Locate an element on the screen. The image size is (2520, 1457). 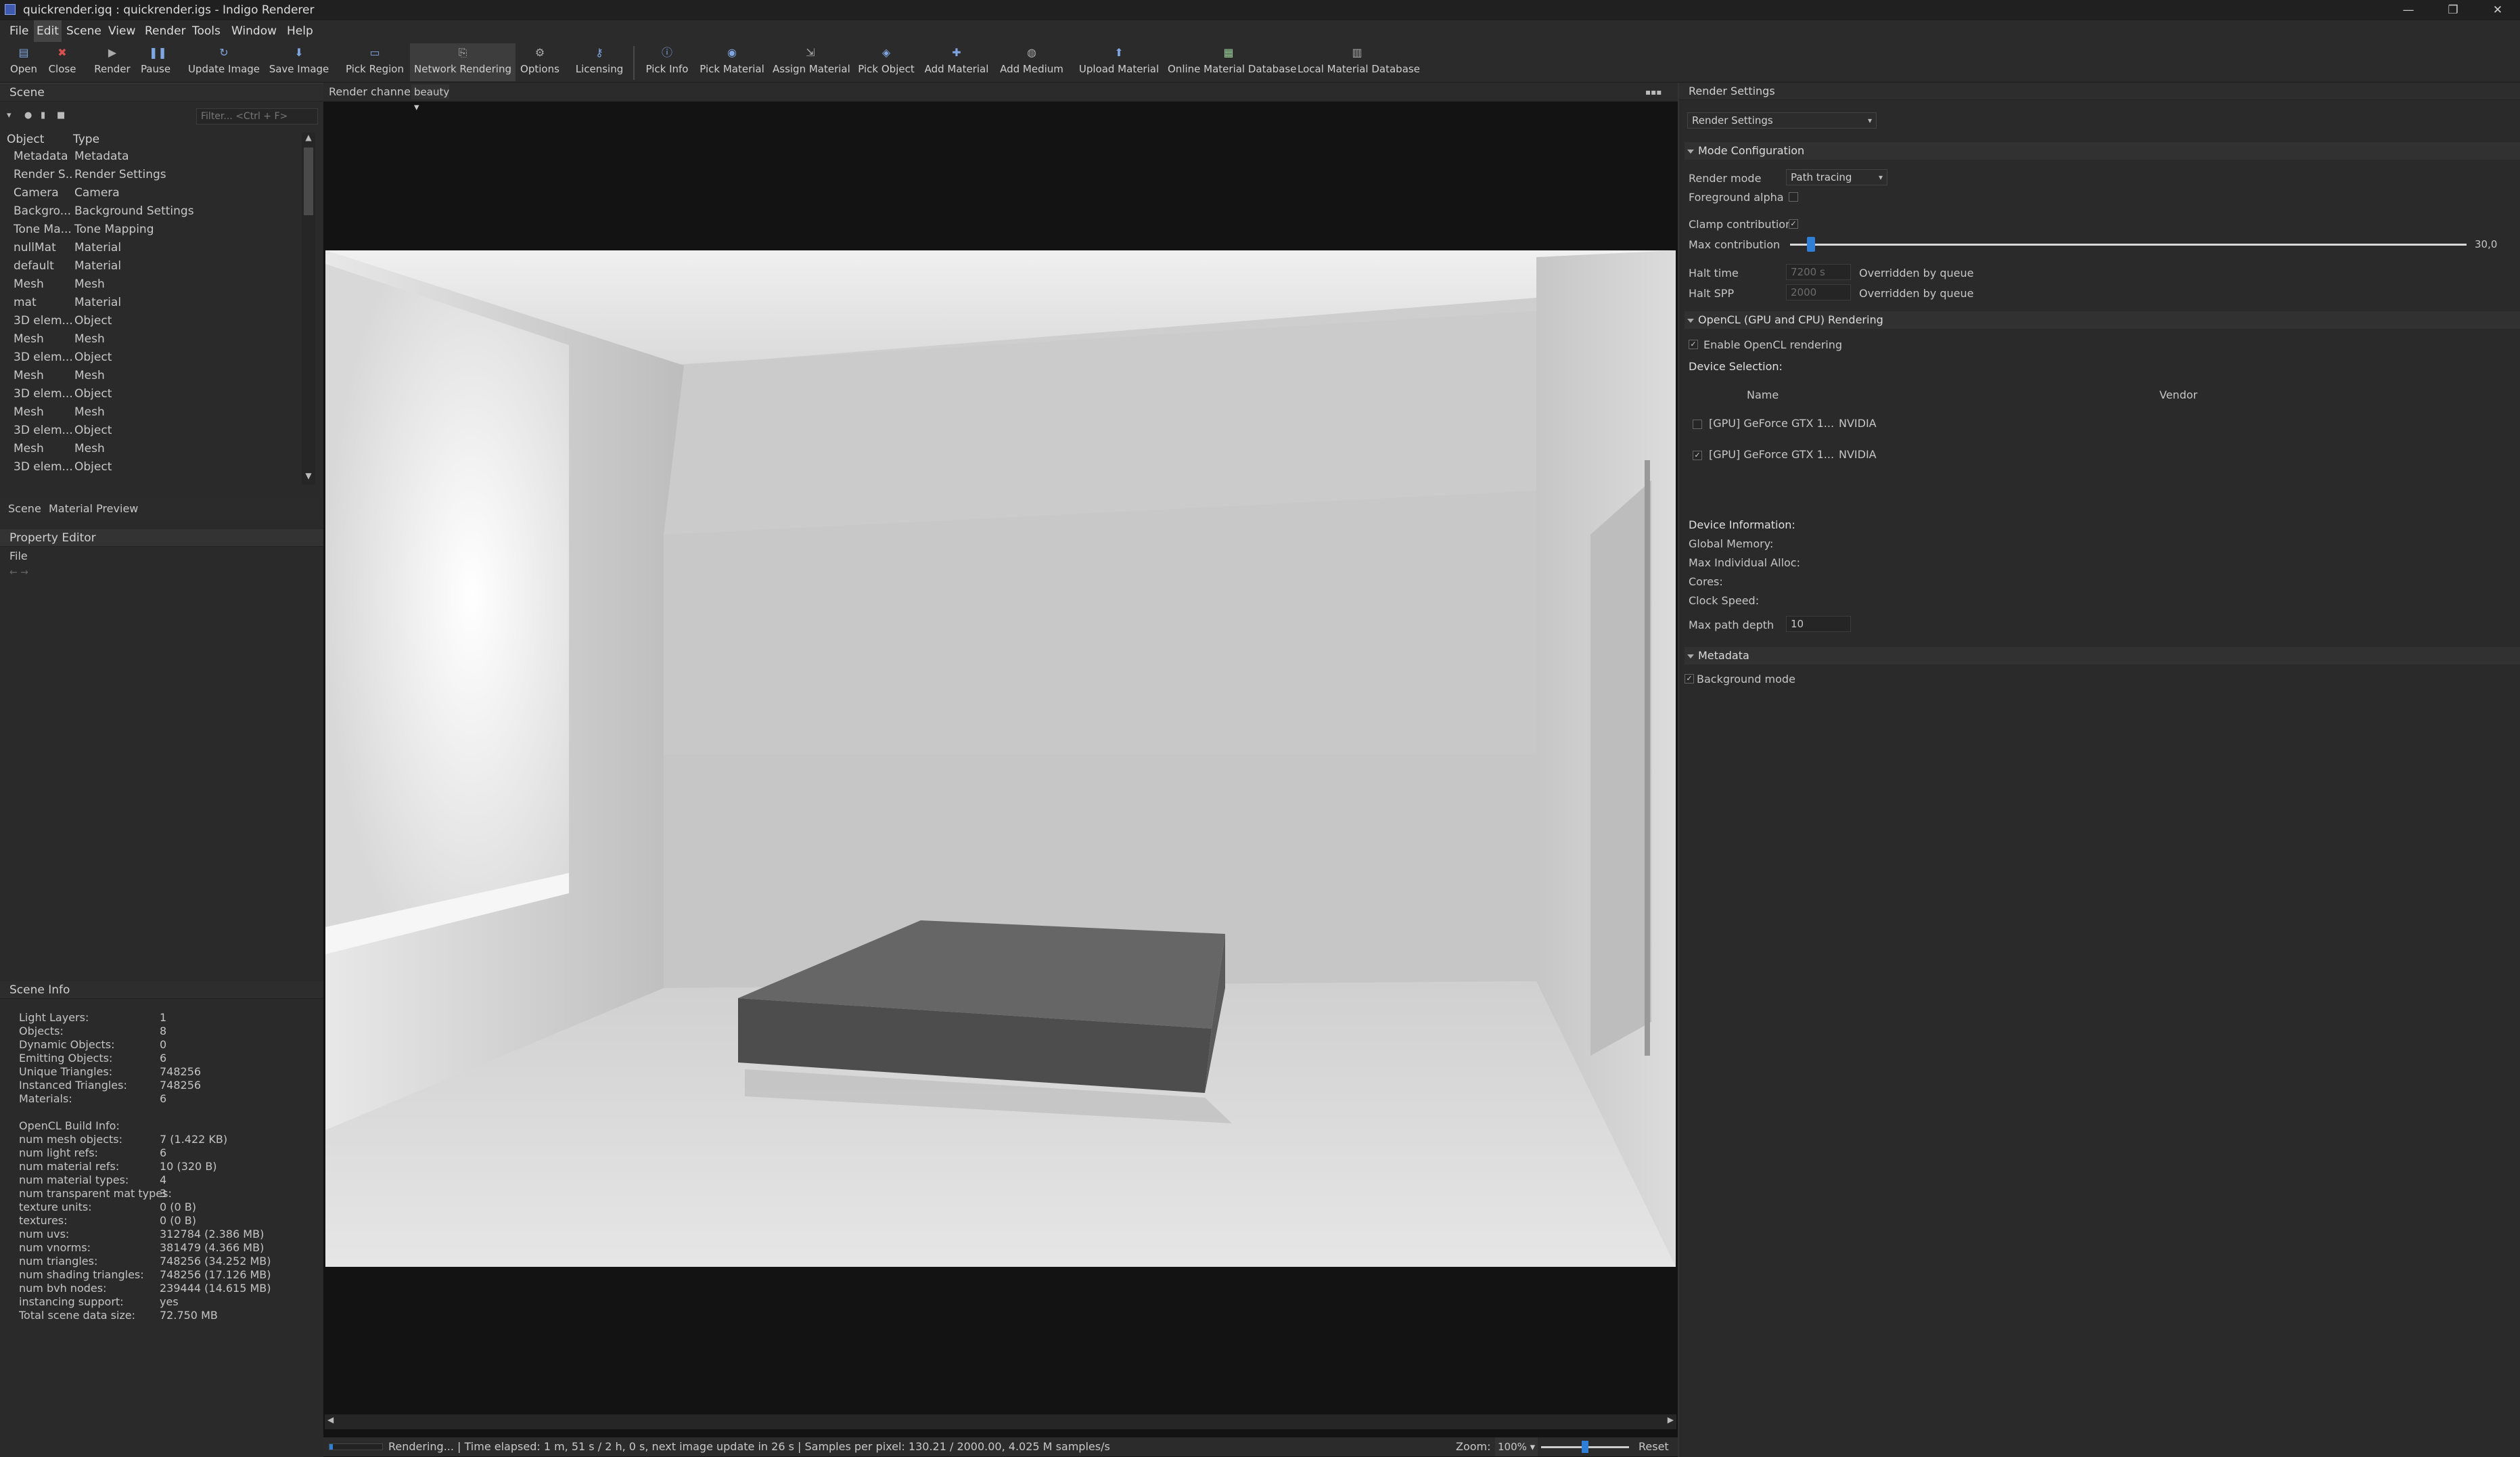
pick-object-button: ◈ Pick Object is located at coordinates (886, 62).